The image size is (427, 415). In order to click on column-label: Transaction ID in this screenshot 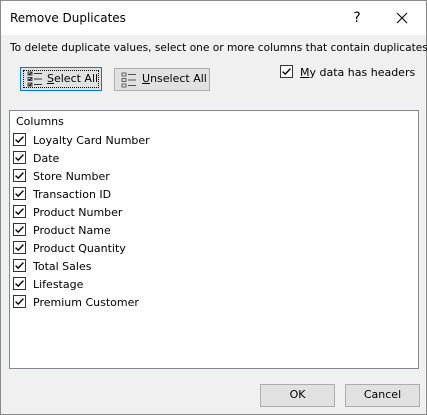, I will do `click(72, 194)`.